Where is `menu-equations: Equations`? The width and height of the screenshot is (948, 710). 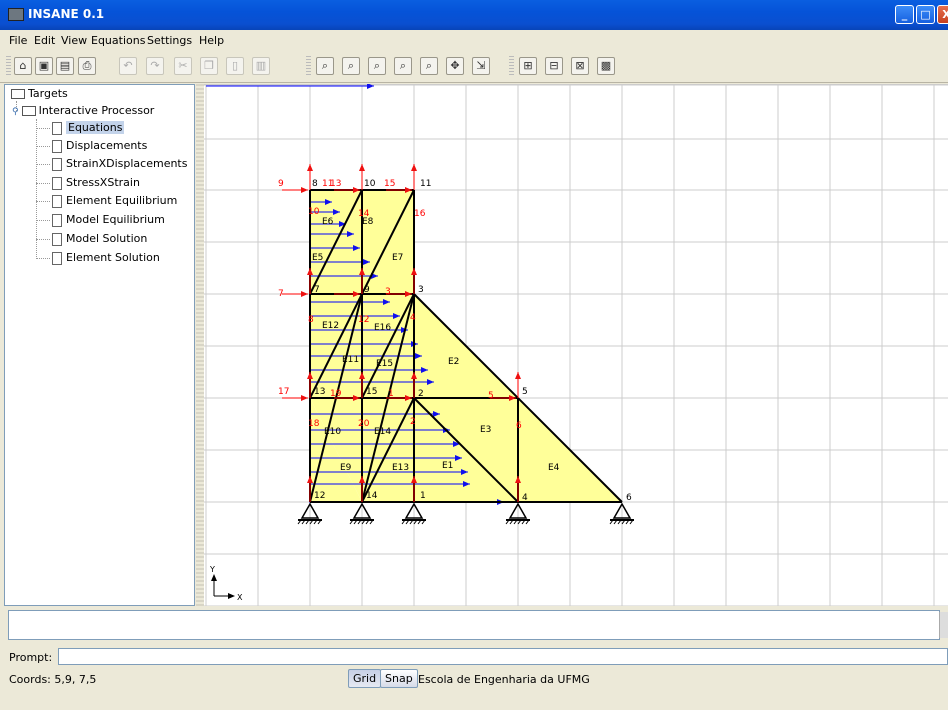 menu-equations: Equations is located at coordinates (118, 40).